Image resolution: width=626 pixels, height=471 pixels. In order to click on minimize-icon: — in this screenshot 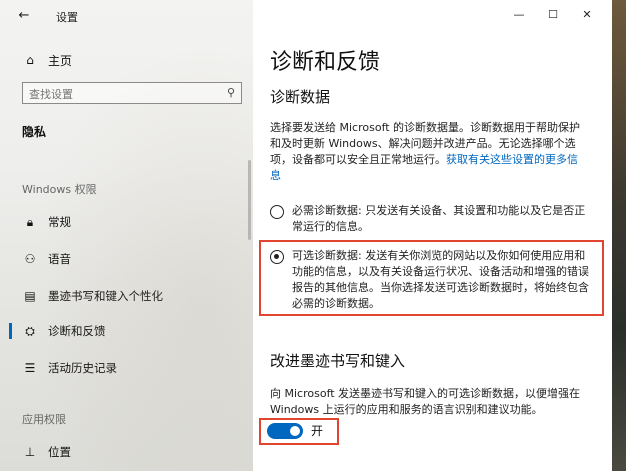, I will do `click(519, 15)`.